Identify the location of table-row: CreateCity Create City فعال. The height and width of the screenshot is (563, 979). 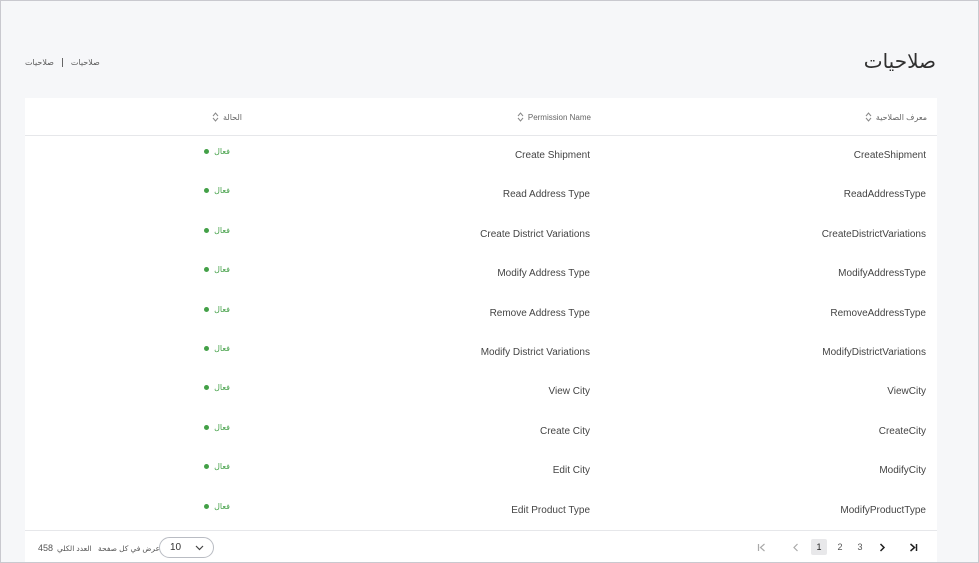
(481, 431).